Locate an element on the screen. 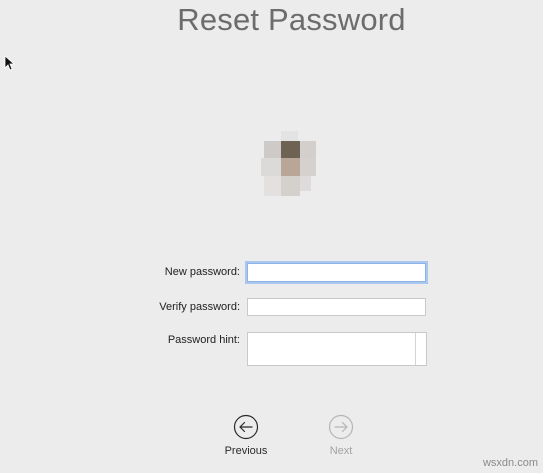 The image size is (543, 473). verify-password-field is located at coordinates (336, 307).